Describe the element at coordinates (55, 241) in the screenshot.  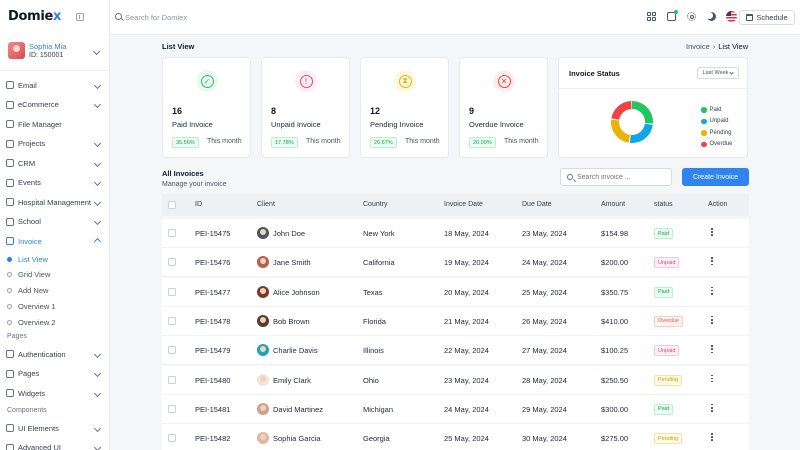
I see `sidebar-item-invoice: Invoice` at that location.